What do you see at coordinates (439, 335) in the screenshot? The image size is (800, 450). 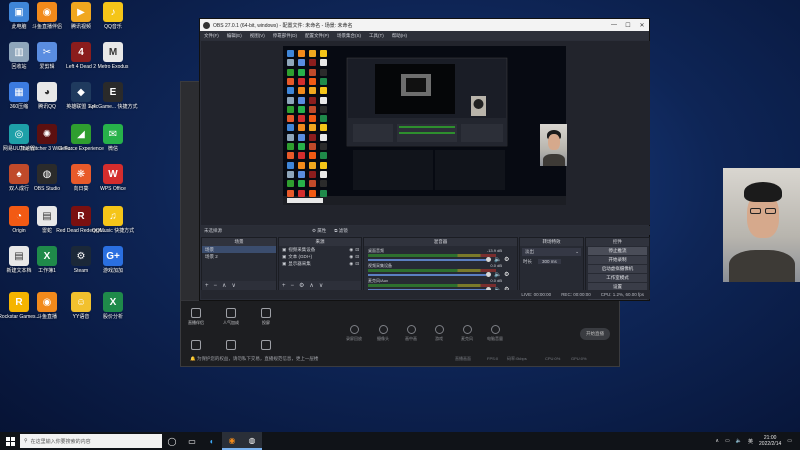 I see `companion-action-3: 游戏` at bounding box center [439, 335].